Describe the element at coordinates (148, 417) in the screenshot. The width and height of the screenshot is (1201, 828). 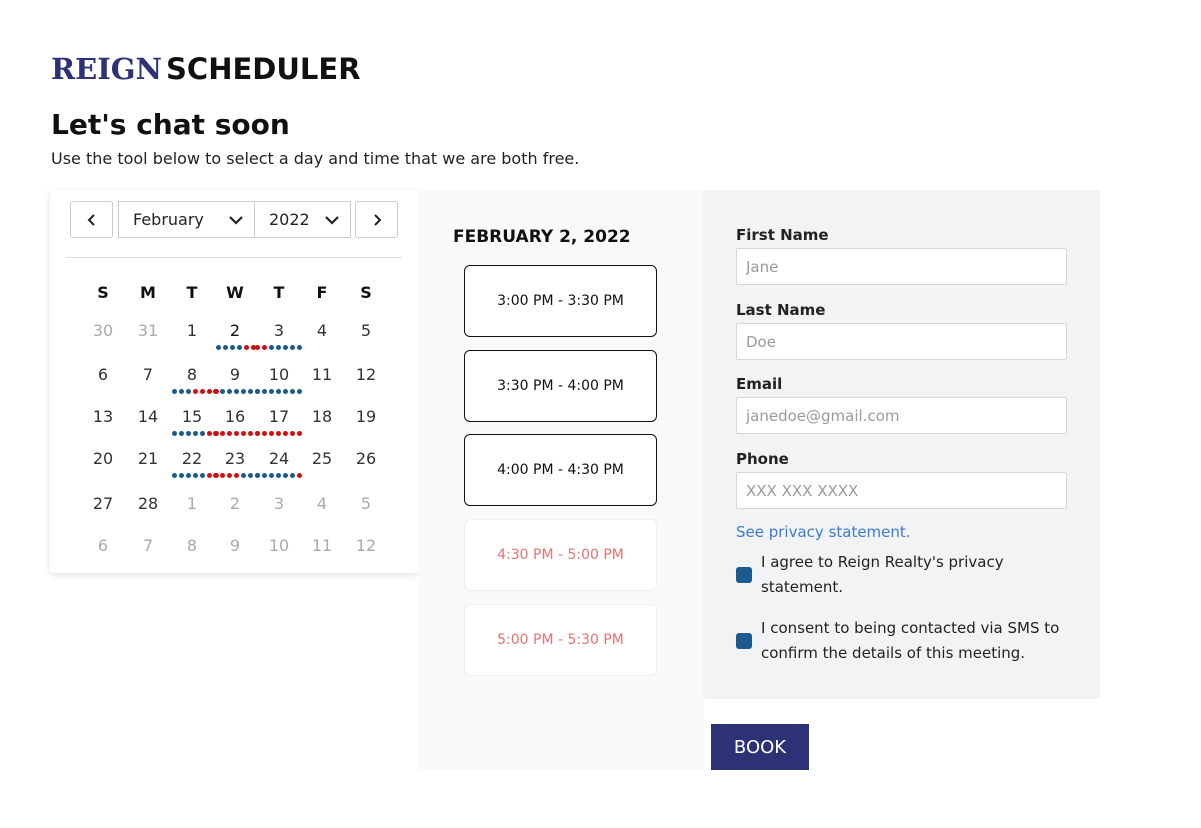
I see `calendar-day: 14` at that location.